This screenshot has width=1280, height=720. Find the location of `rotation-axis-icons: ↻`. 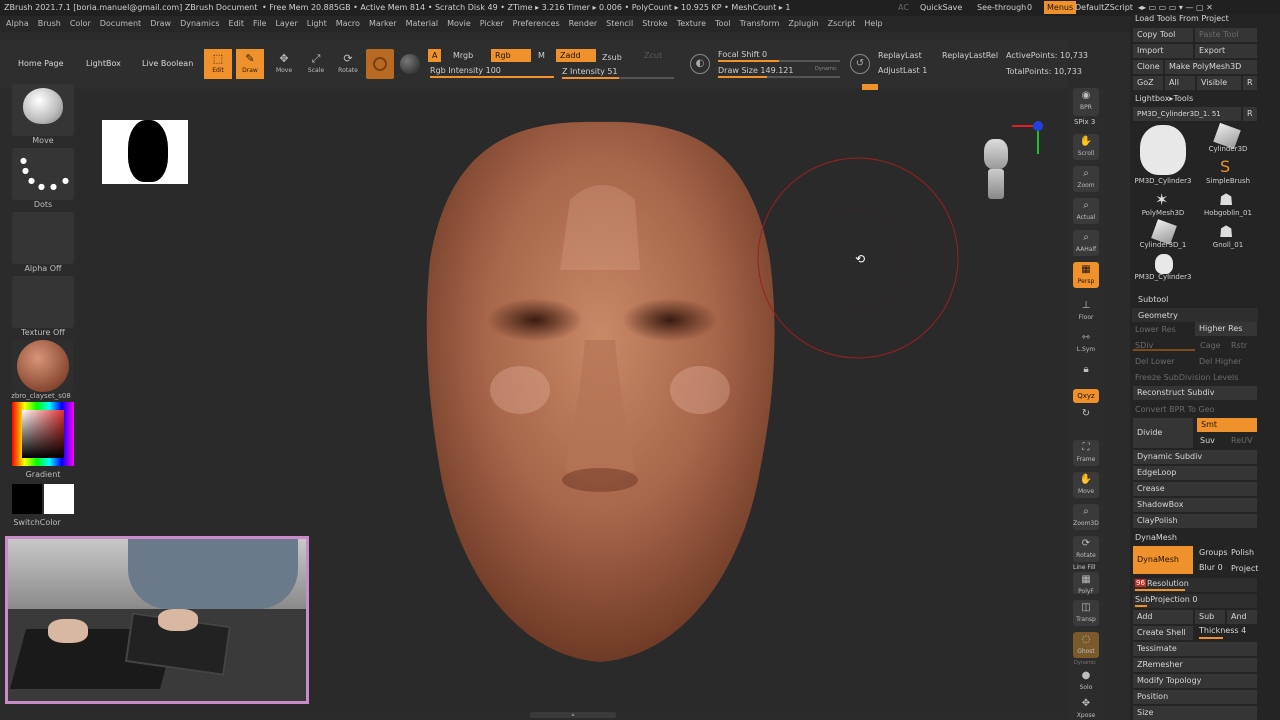

rotation-axis-icons: ↻ is located at coordinates (1086, 417).